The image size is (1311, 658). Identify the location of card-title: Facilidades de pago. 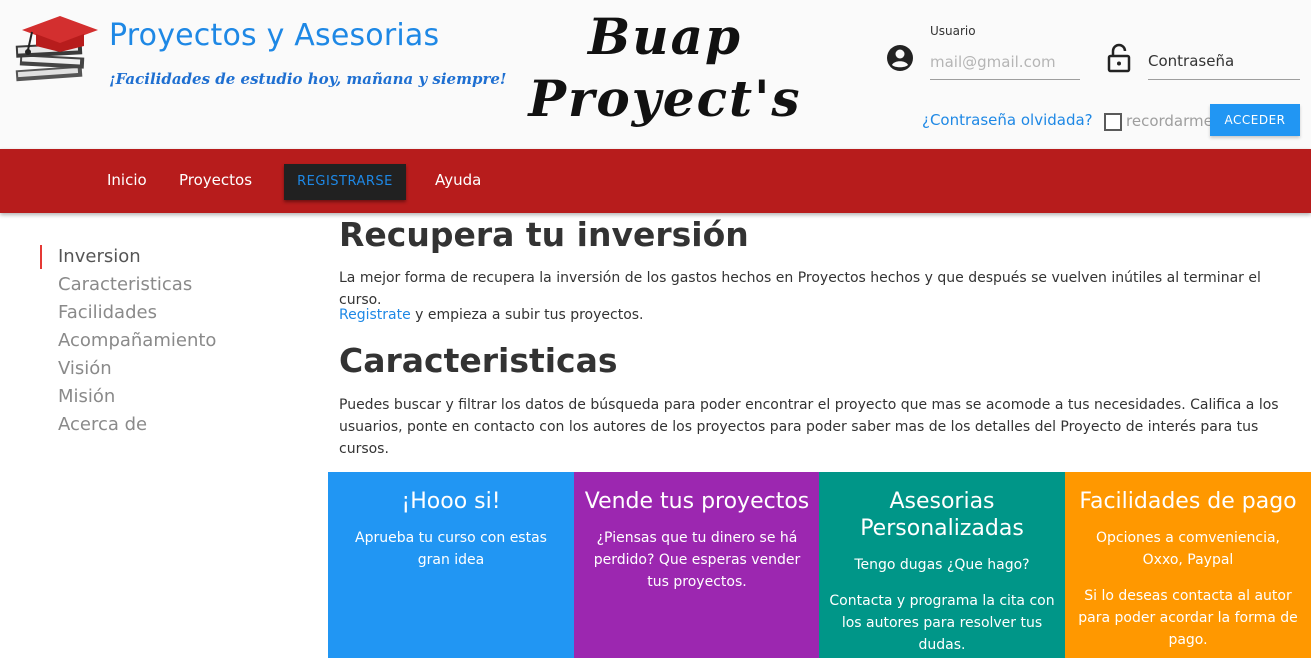
(1188, 501).